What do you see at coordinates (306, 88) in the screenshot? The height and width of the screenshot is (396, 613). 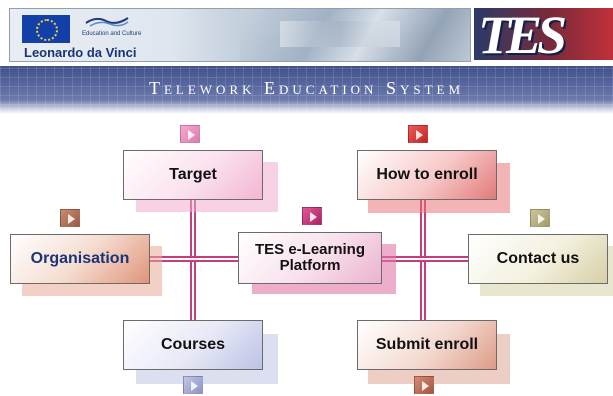 I see `banner-title: Telework Education System` at bounding box center [306, 88].